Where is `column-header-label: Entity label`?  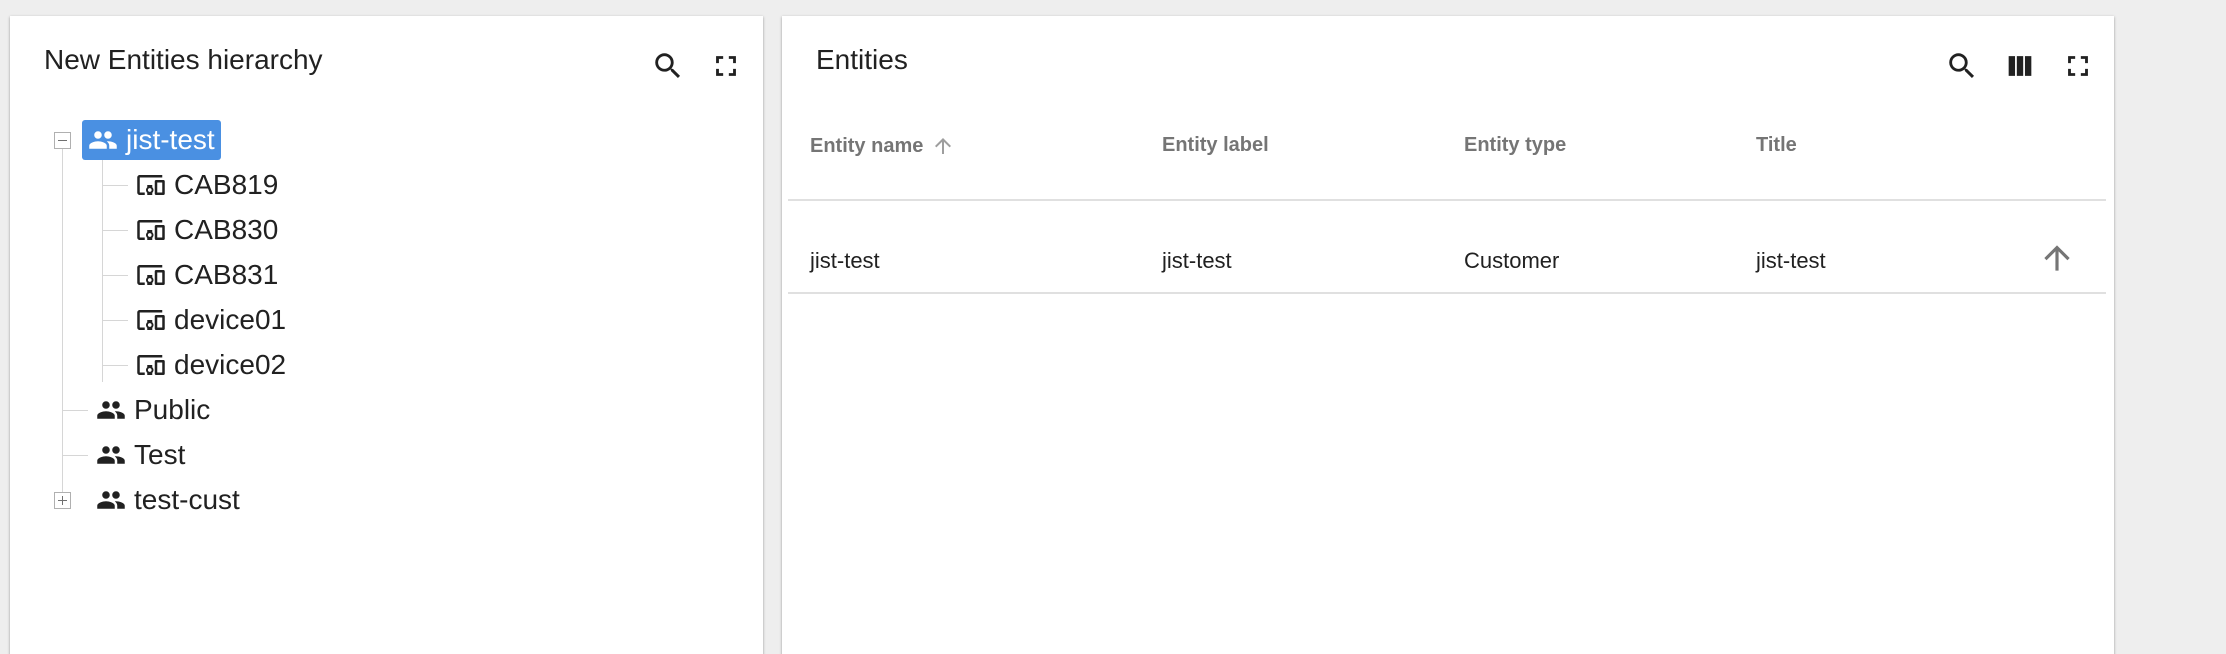 column-header-label: Entity label is located at coordinates (1215, 145).